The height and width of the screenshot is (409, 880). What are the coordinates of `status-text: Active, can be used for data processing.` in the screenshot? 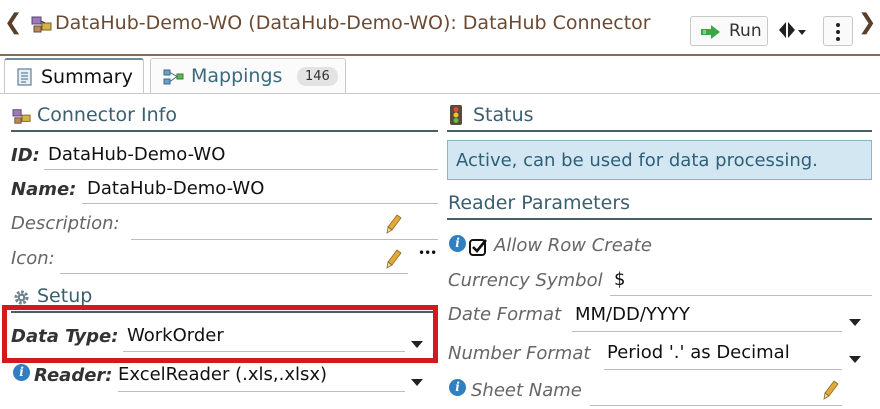 It's located at (637, 160).